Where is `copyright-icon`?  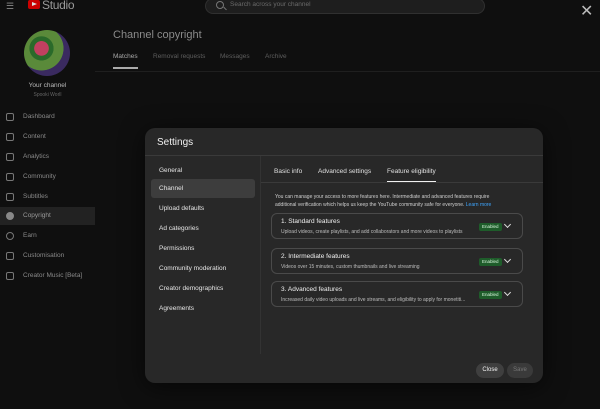 copyright-icon is located at coordinates (10, 216).